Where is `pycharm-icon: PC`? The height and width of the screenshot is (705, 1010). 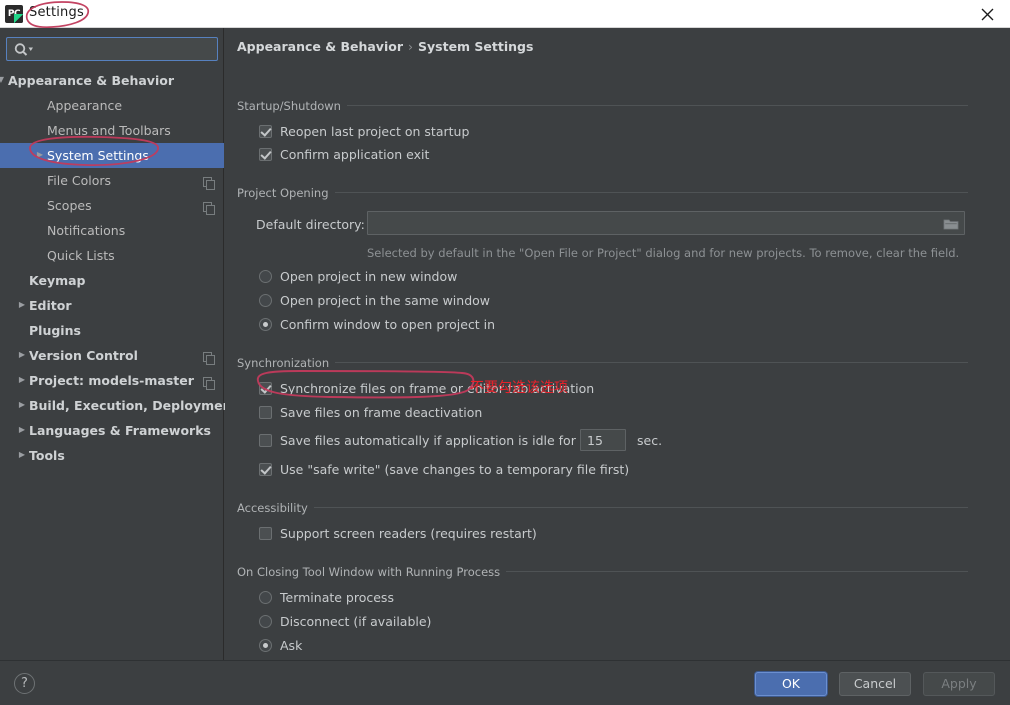 pycharm-icon: PC is located at coordinates (14, 14).